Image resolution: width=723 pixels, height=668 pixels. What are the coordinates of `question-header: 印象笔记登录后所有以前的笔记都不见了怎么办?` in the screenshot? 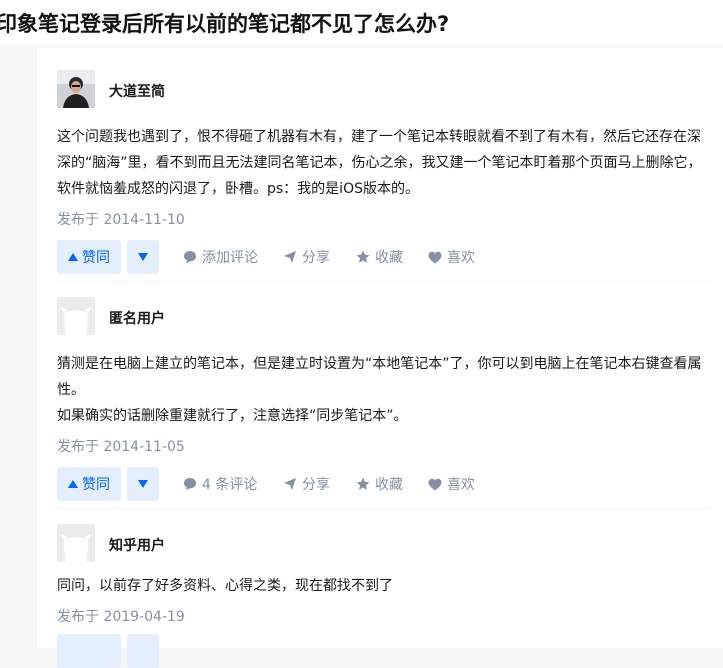 It's located at (361, 22).